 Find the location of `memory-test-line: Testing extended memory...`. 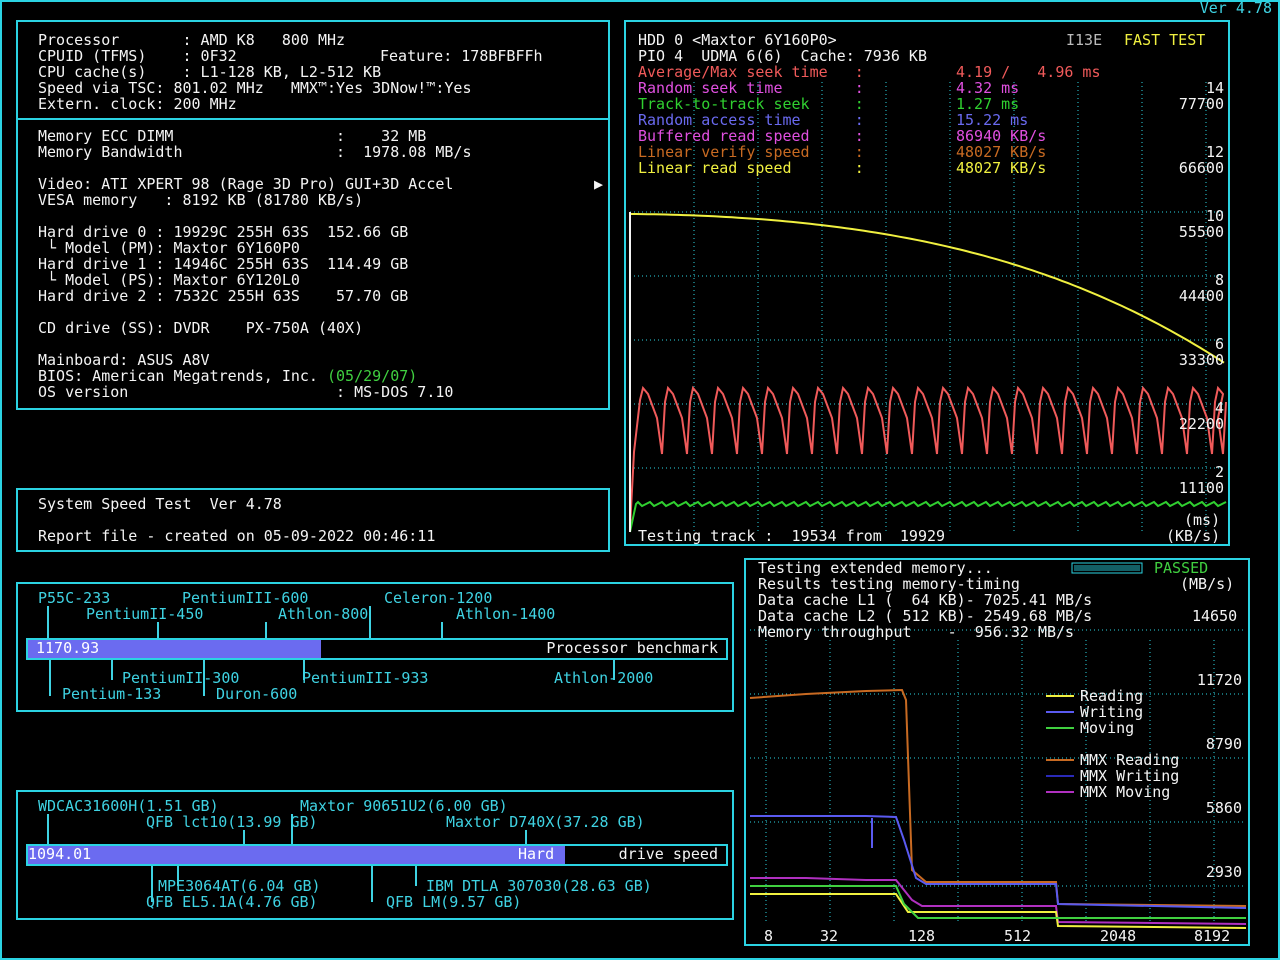

memory-test-line: Testing extended memory... is located at coordinates (875, 568).